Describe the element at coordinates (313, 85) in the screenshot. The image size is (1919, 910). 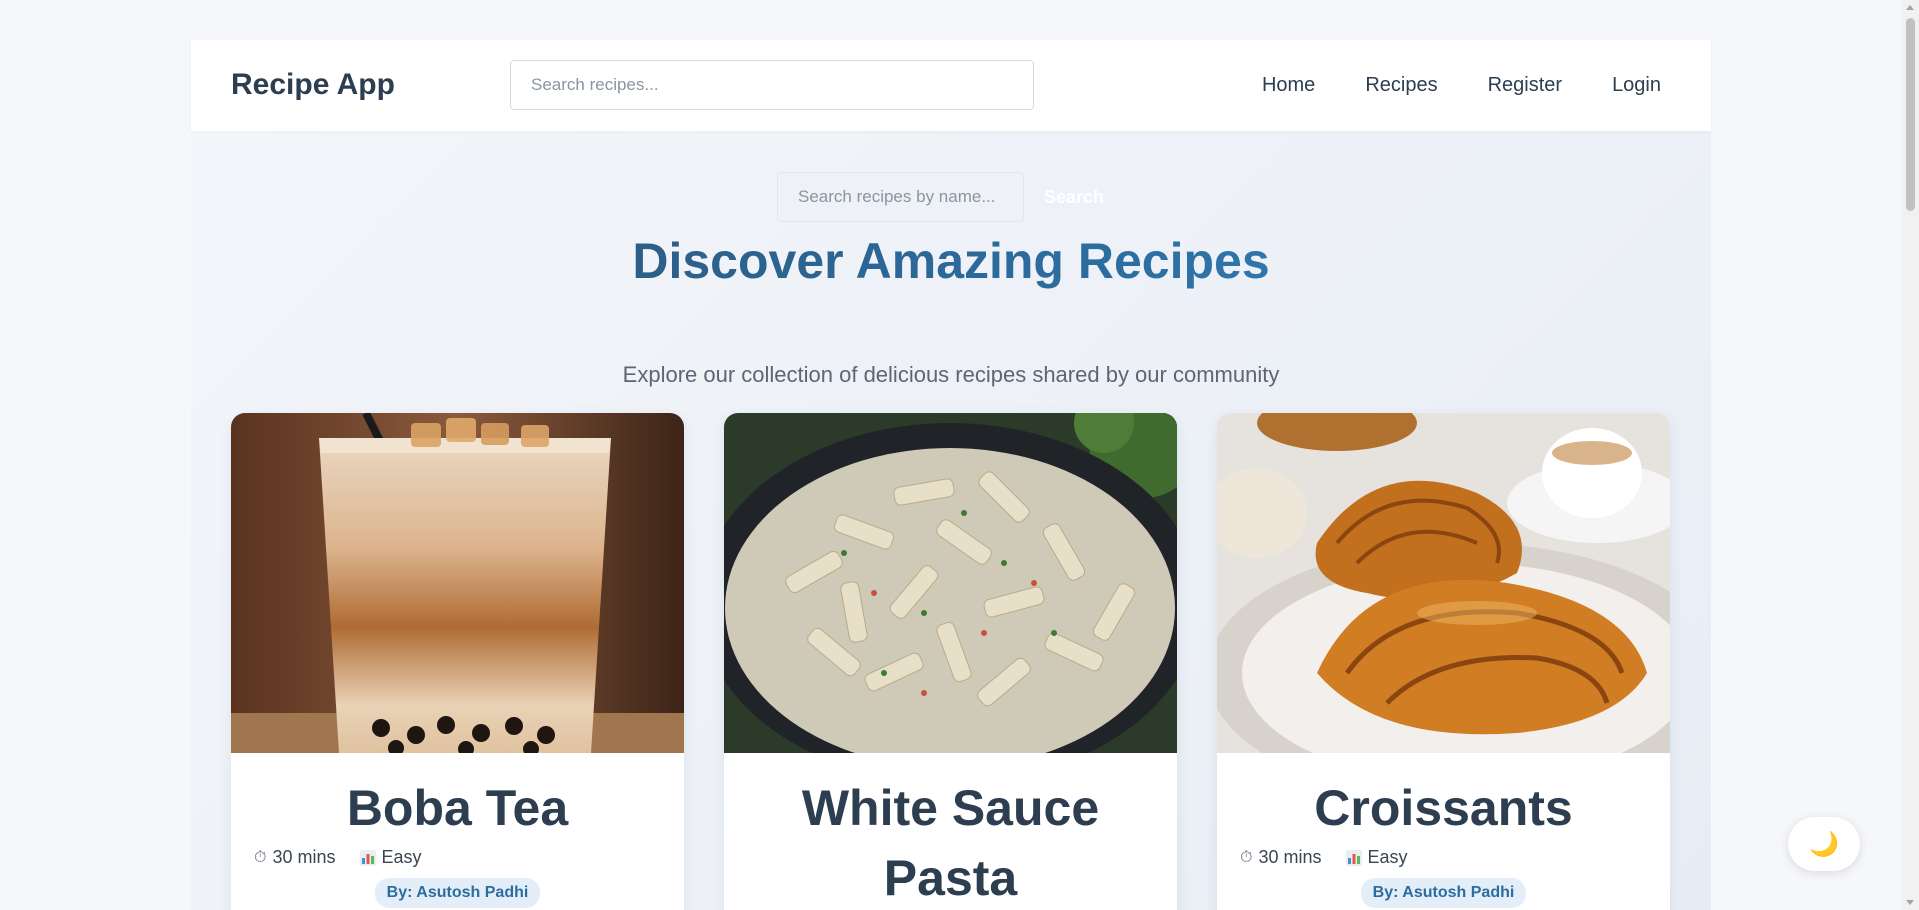
I see `brand-logo: Recipe App` at that location.